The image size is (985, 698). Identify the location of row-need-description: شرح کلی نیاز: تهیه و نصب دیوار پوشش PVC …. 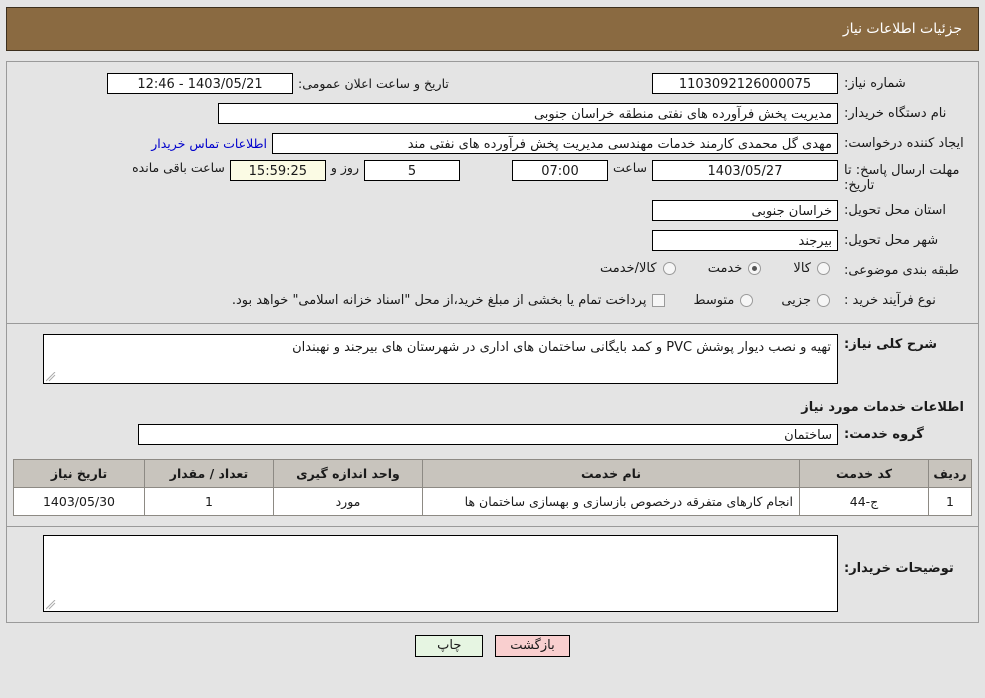
(492, 358).